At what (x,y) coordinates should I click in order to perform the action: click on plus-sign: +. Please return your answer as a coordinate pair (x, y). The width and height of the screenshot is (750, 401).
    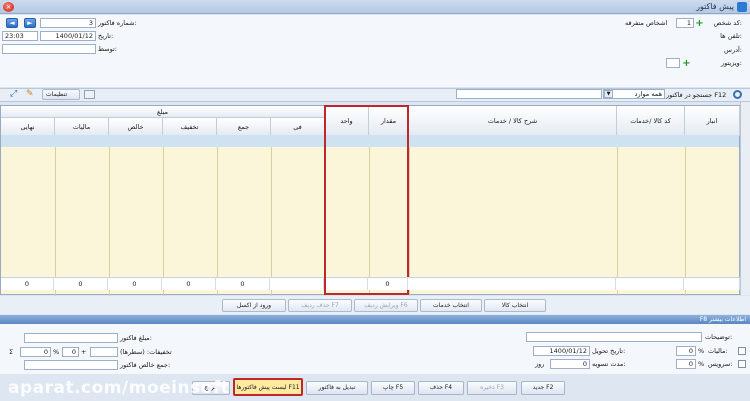
    Looking at the image, I should click on (84, 352).